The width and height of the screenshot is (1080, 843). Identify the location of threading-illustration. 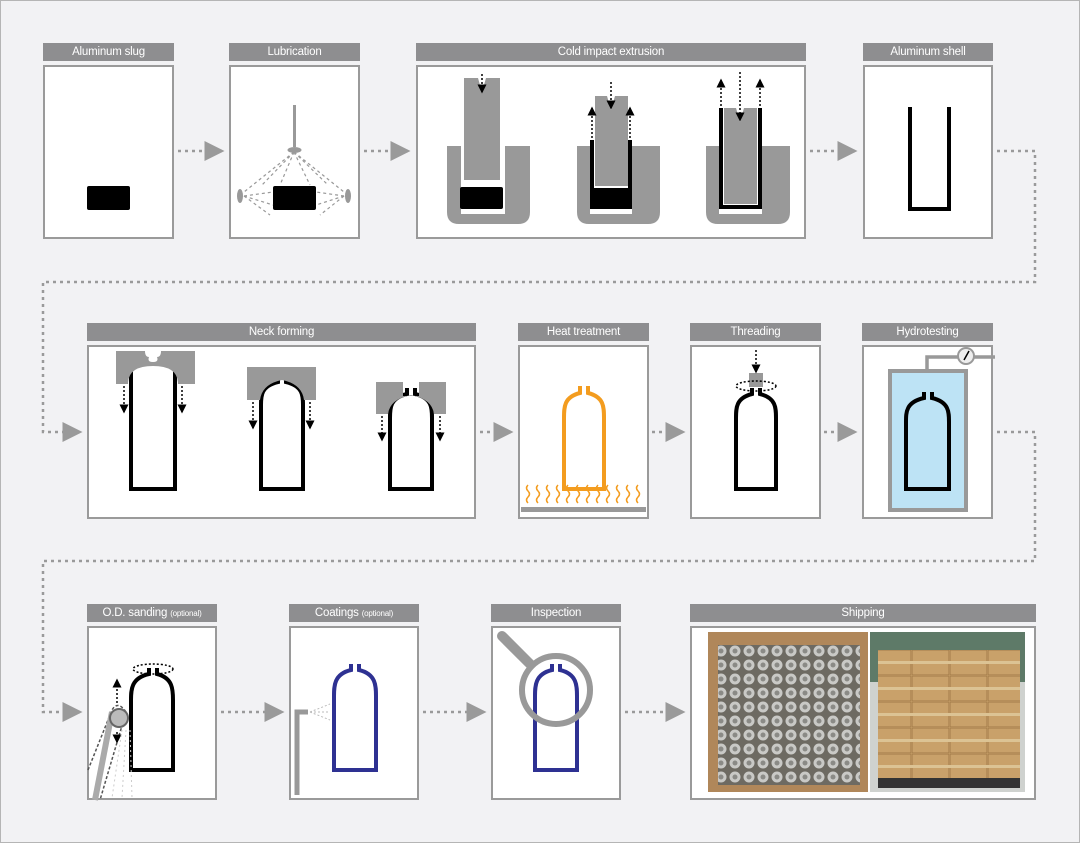
(756, 420).